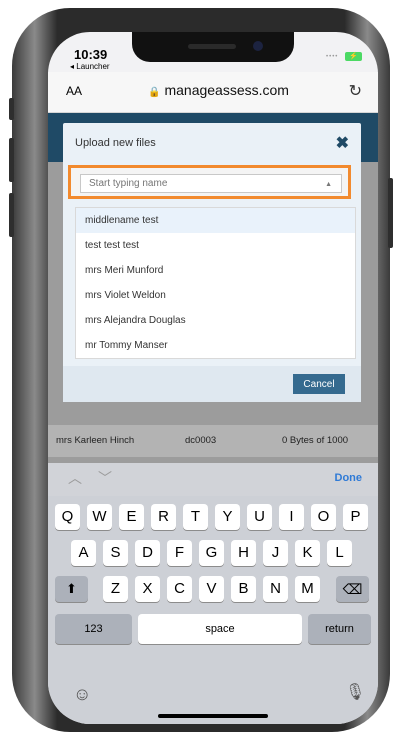  Describe the element at coordinates (93, 629) in the screenshot. I see `numbers-key: 123` at that location.